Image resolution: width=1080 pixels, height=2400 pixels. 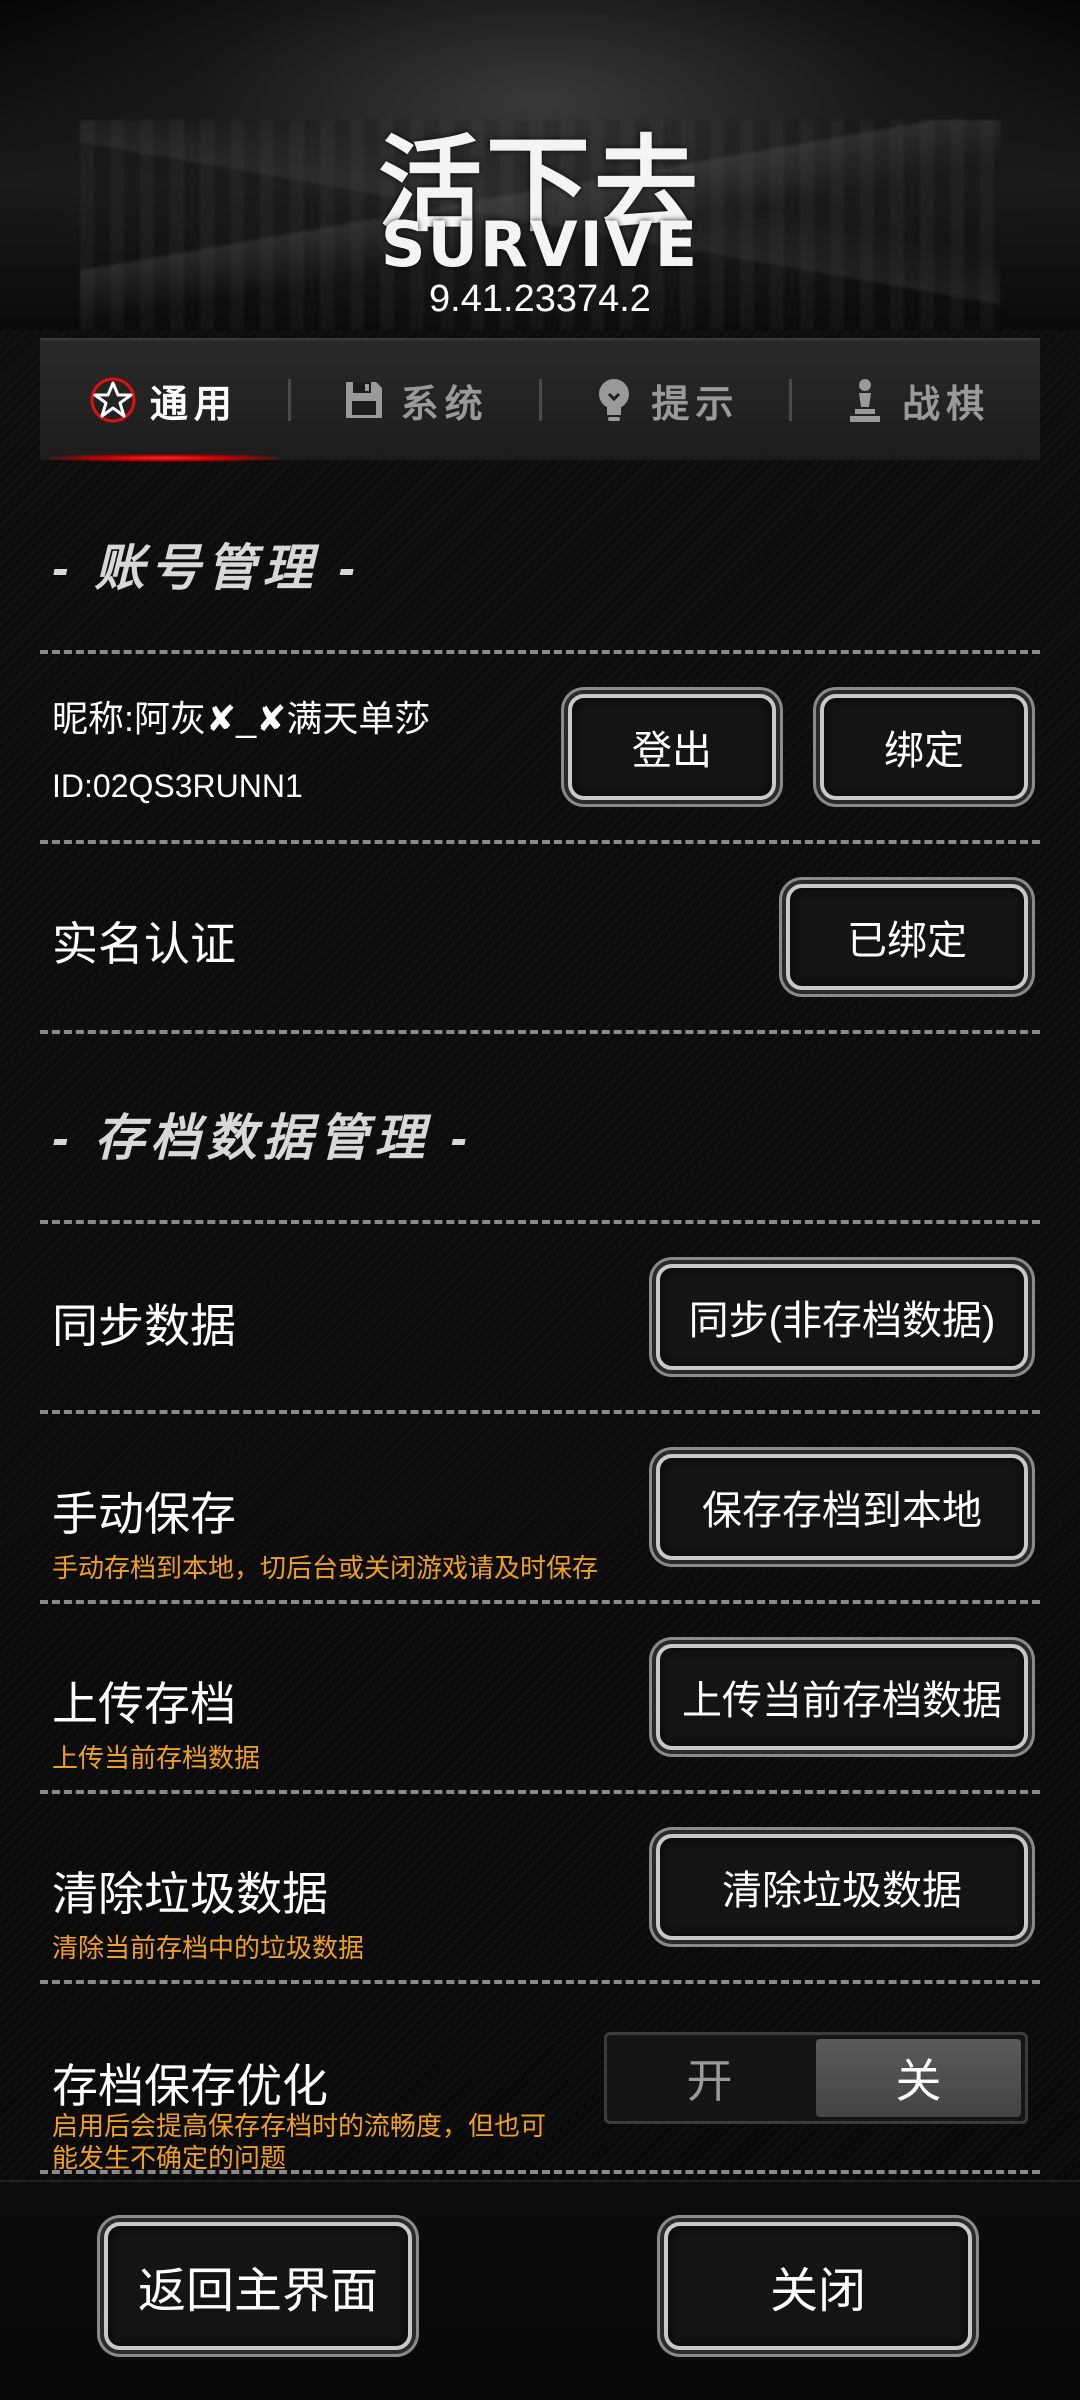 I want to click on tab-tips: 提示, so click(x=666, y=400).